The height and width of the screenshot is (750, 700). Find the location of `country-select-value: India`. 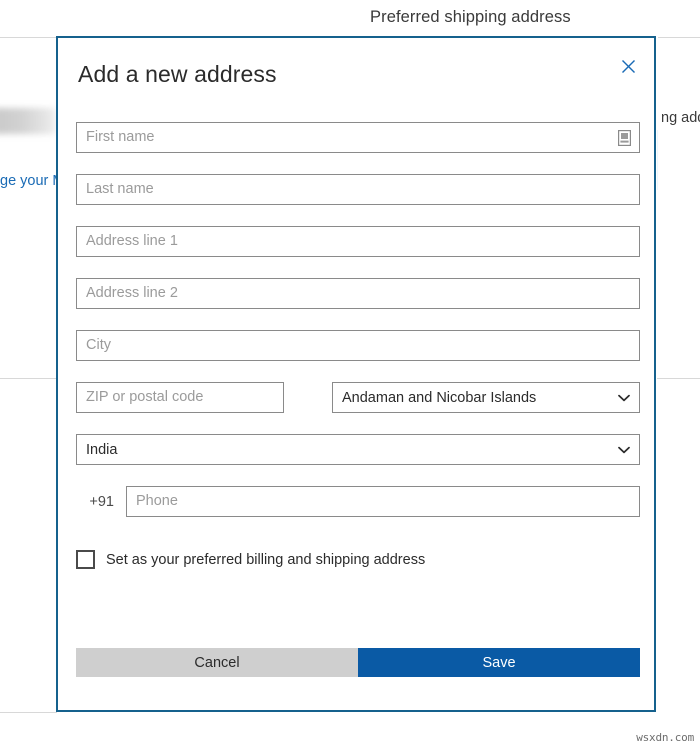

country-select-value: India is located at coordinates (102, 449).